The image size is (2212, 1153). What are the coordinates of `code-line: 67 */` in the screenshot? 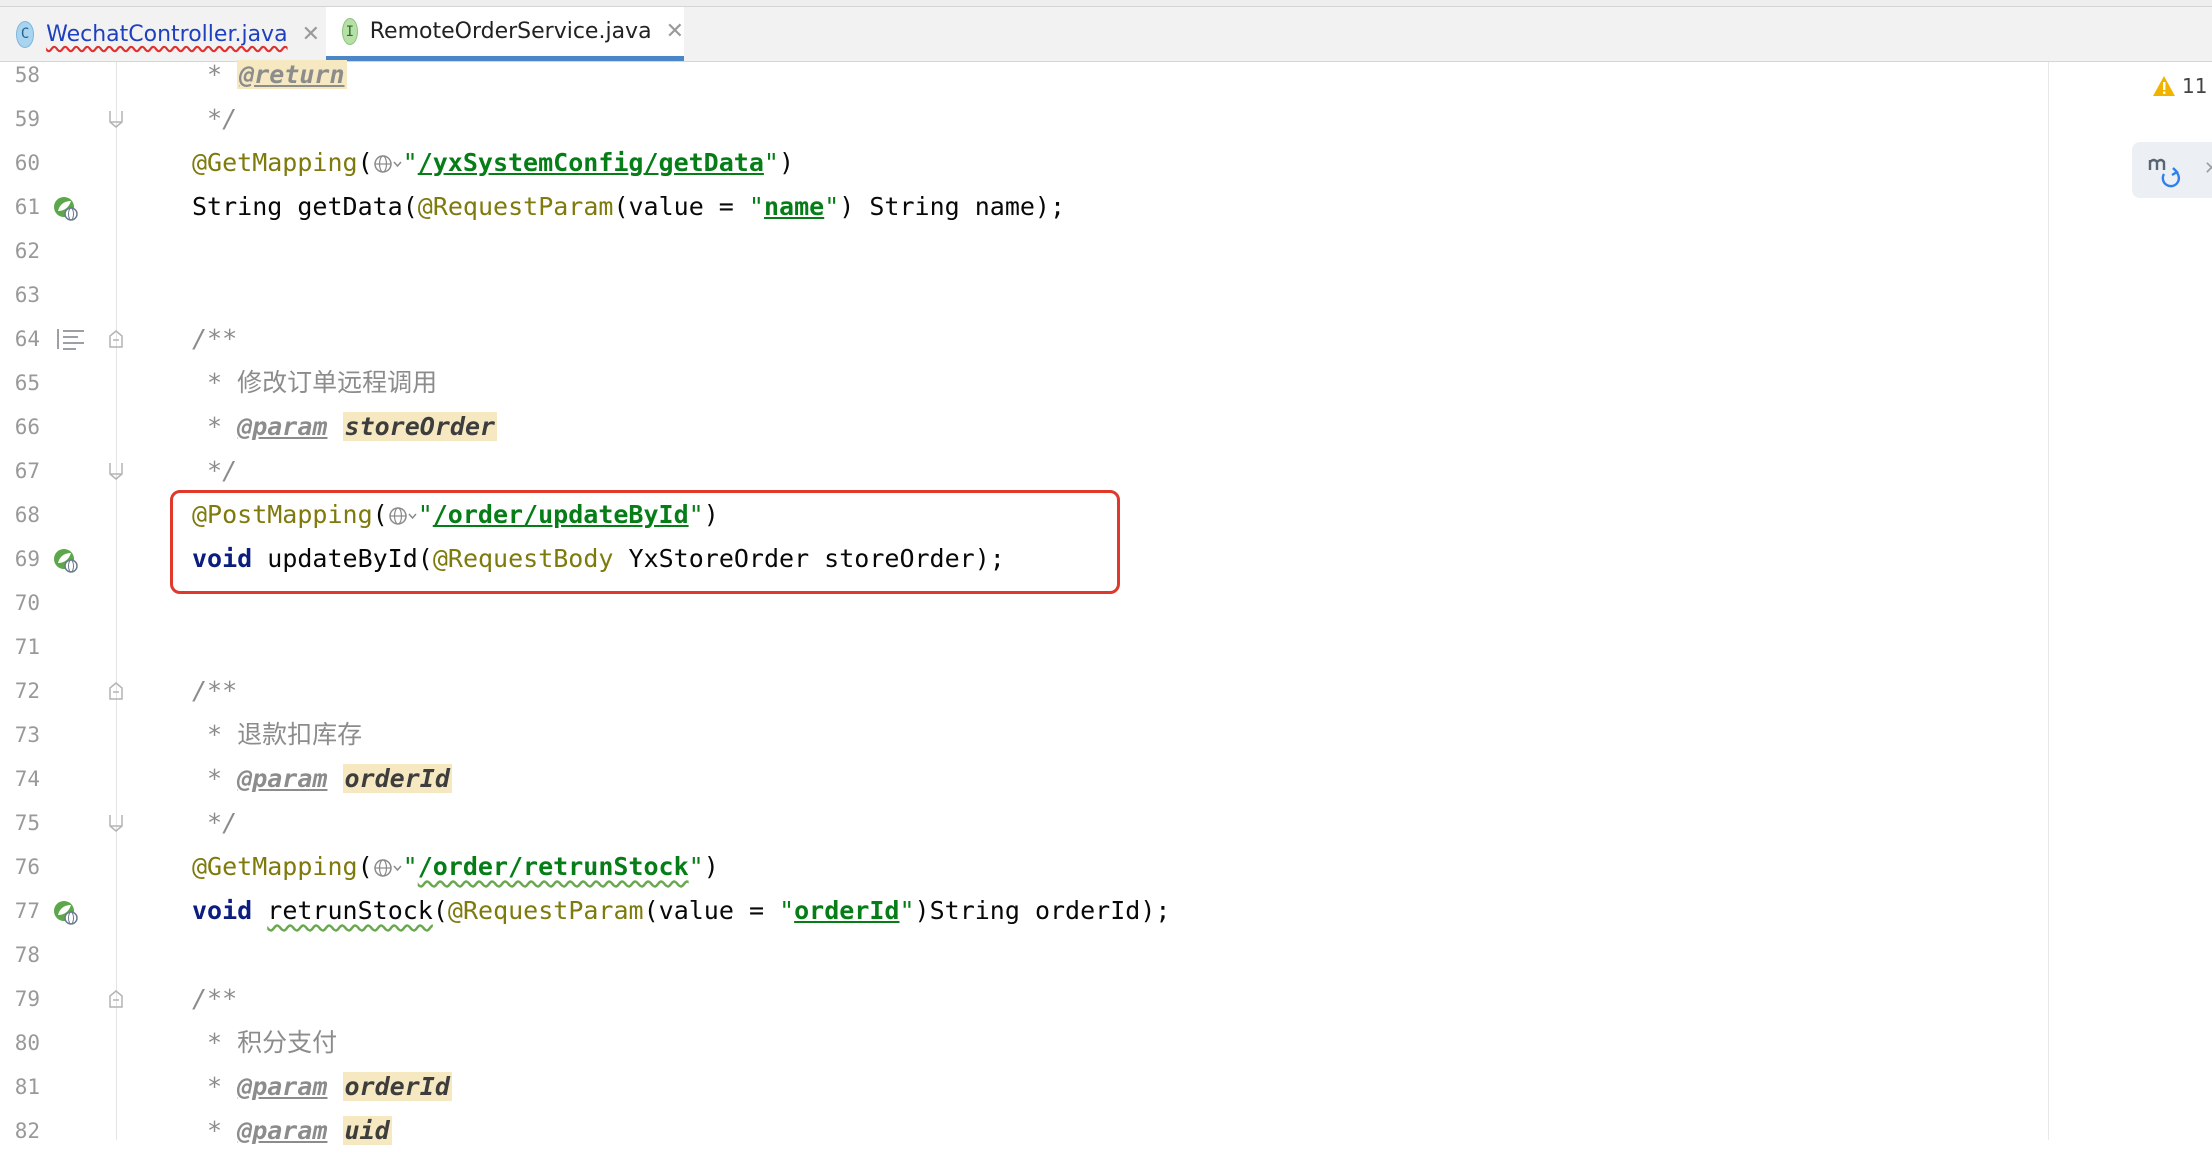 It's located at (1020, 471).